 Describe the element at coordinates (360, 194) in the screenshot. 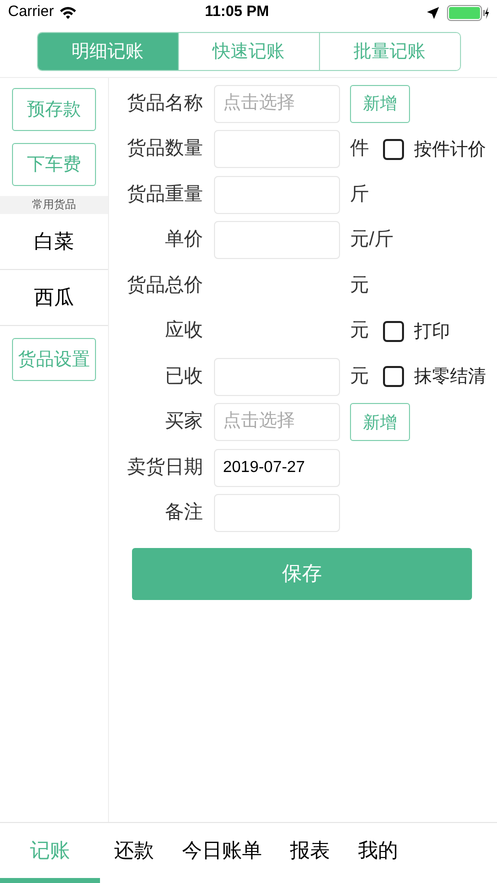

I see `unit-label: 斤` at that location.